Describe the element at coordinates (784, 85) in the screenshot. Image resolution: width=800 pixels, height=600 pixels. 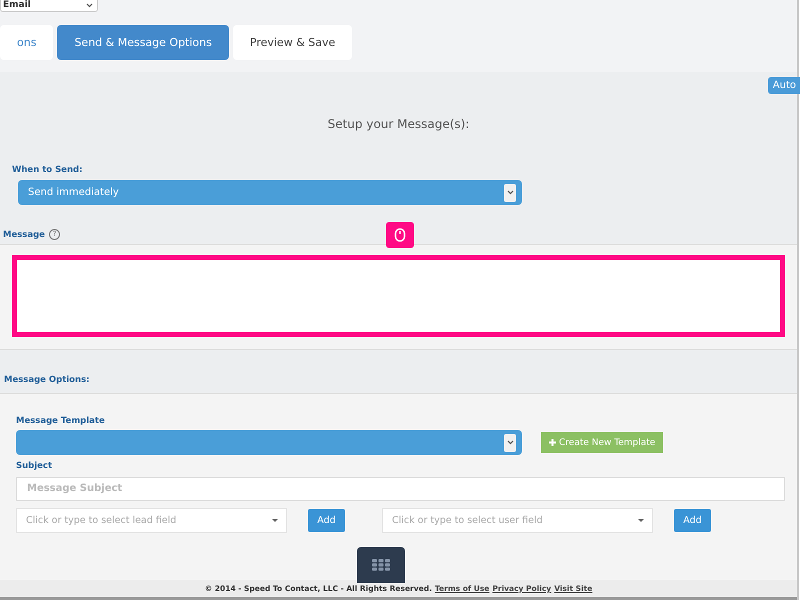
I see `auto-button: Auto` at that location.